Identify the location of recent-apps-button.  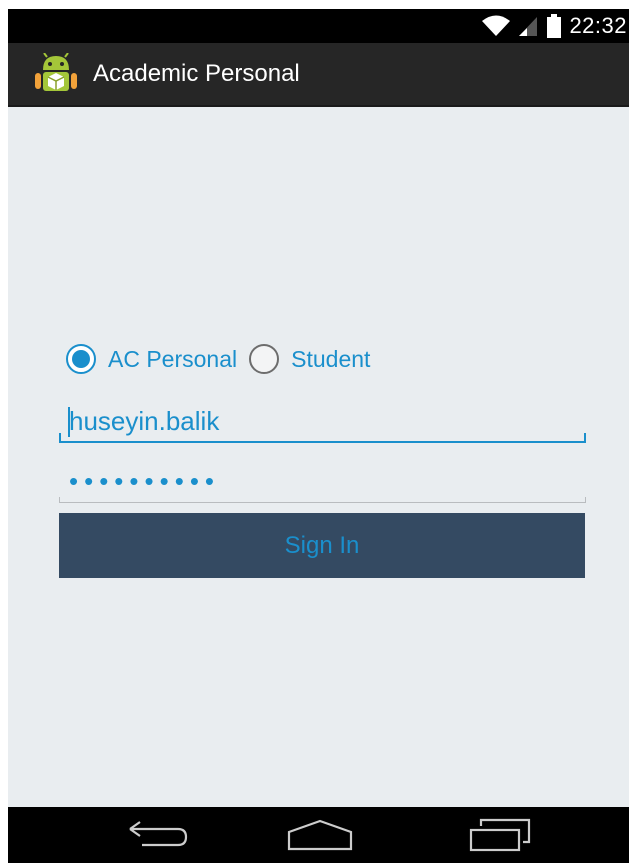
(500, 835).